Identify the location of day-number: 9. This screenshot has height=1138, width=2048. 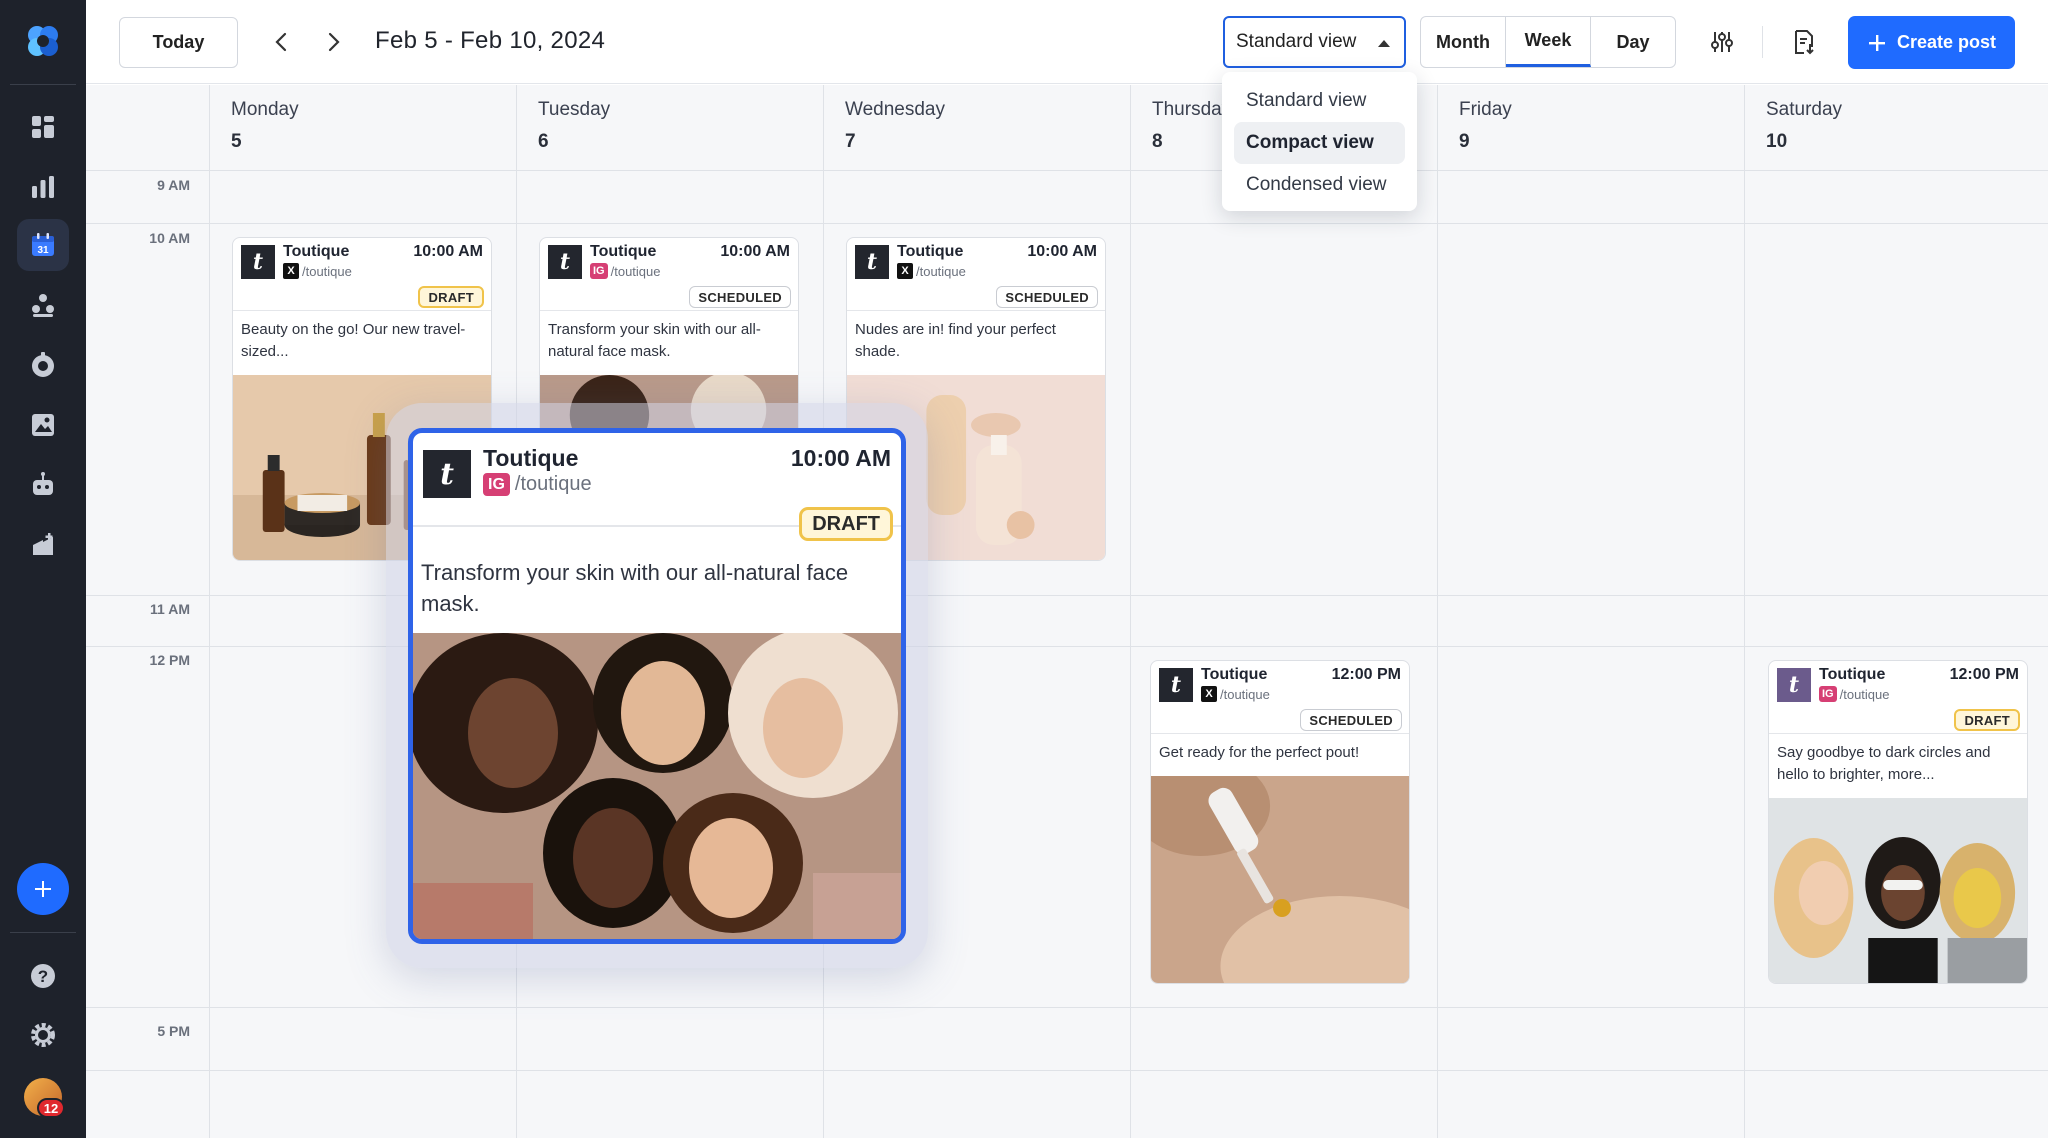
(1464, 141).